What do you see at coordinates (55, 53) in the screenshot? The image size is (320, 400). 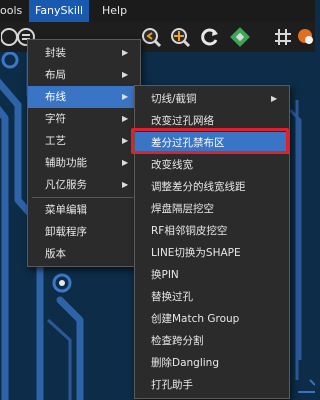 I see `menu-item-label: 封装` at bounding box center [55, 53].